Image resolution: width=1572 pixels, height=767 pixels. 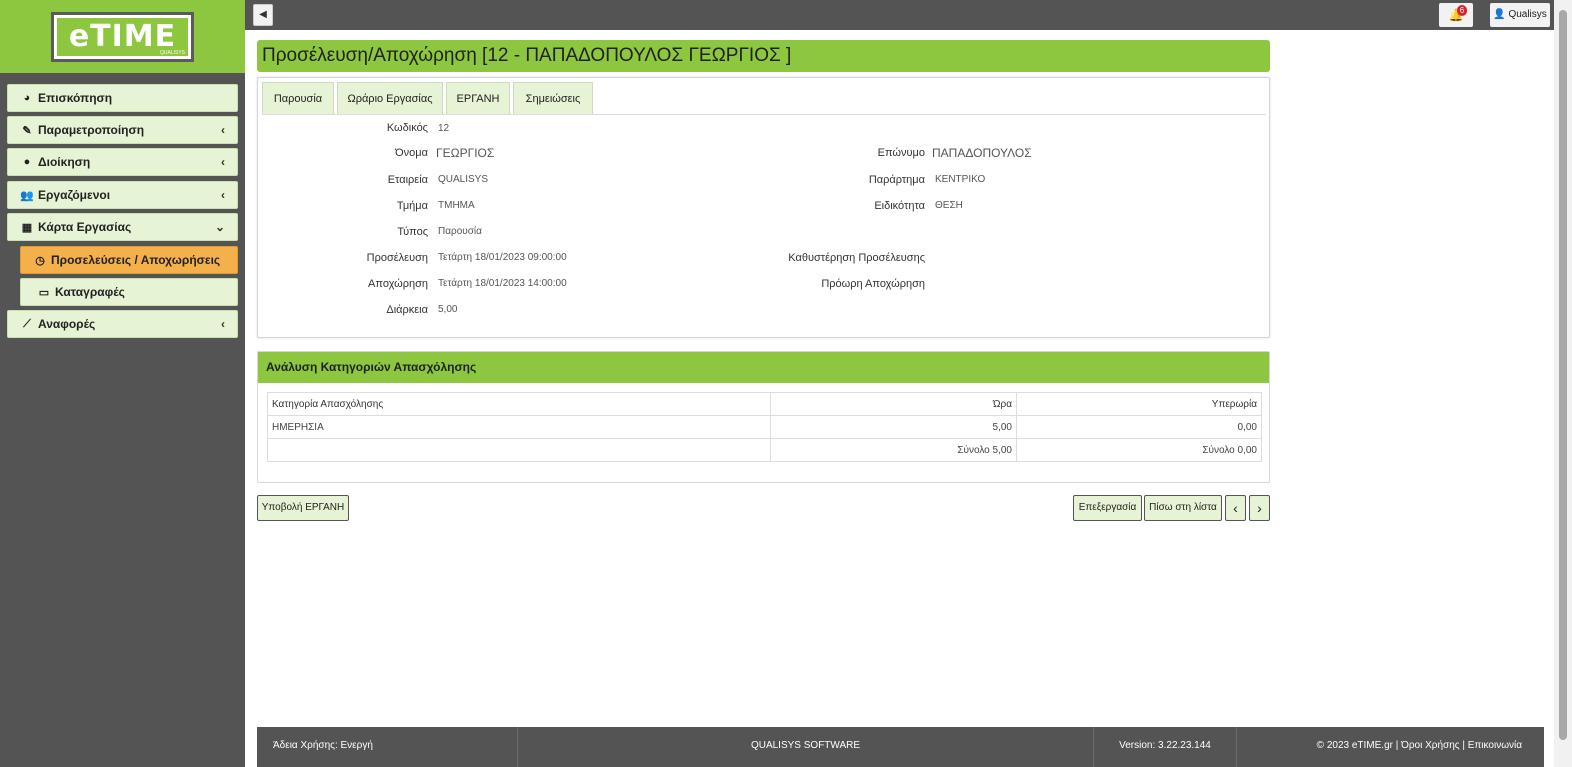 I want to click on tab-ergani: ΕΡΓΑΝΗ, so click(x=478, y=98).